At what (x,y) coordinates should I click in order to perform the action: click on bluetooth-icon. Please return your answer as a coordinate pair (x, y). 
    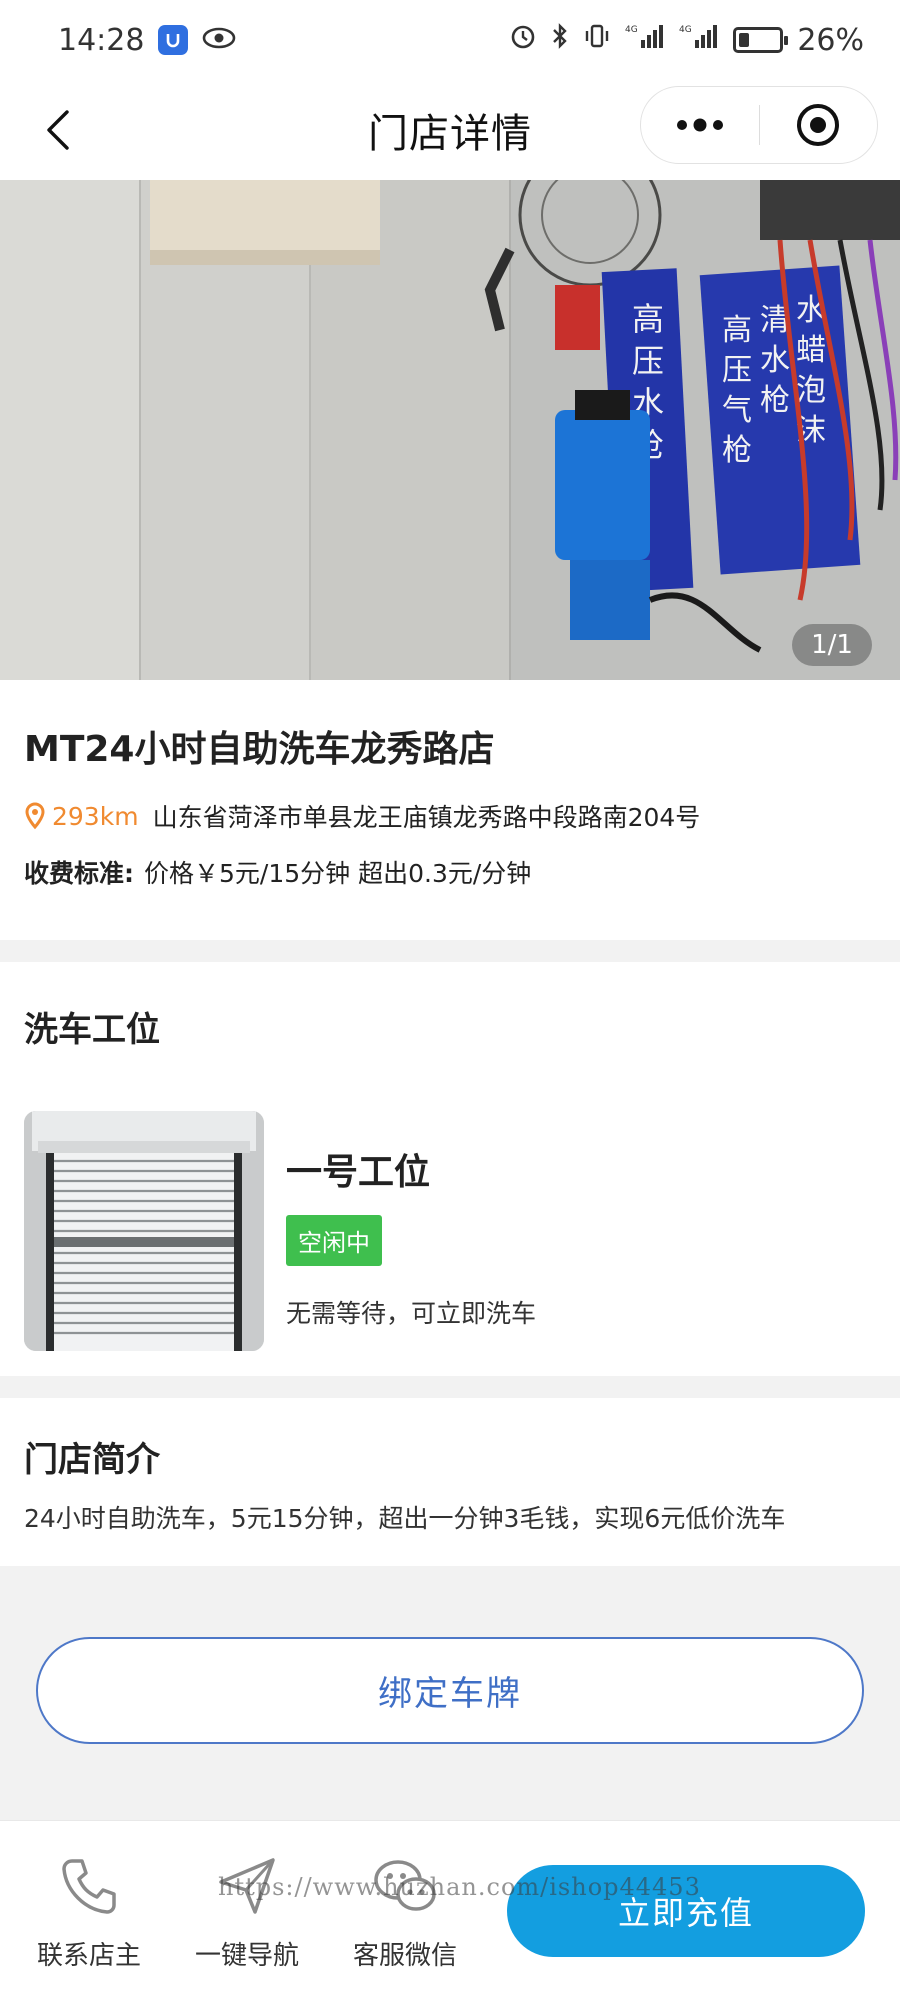
    Looking at the image, I should click on (560, 40).